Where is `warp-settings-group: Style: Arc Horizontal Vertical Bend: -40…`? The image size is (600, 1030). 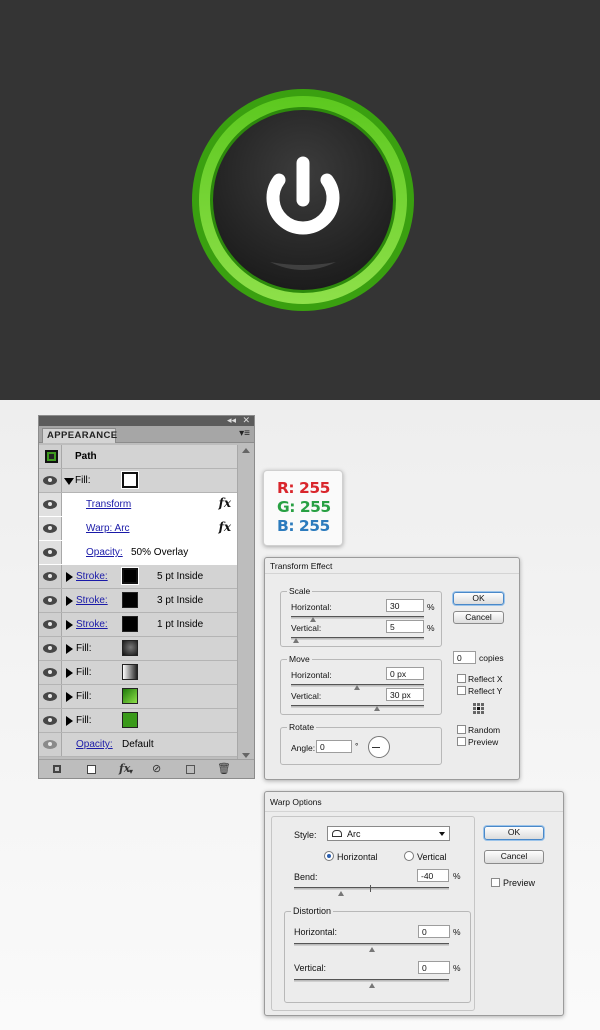 warp-settings-group: Style: Arc Horizontal Vertical Bend: -40… is located at coordinates (373, 913).